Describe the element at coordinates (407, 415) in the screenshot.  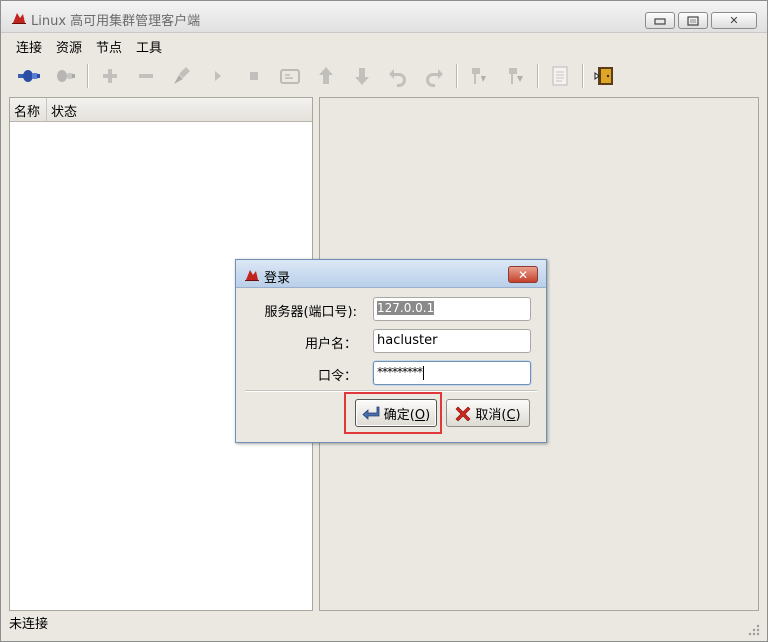
I see `ok-button-label: 确定(O)` at that location.